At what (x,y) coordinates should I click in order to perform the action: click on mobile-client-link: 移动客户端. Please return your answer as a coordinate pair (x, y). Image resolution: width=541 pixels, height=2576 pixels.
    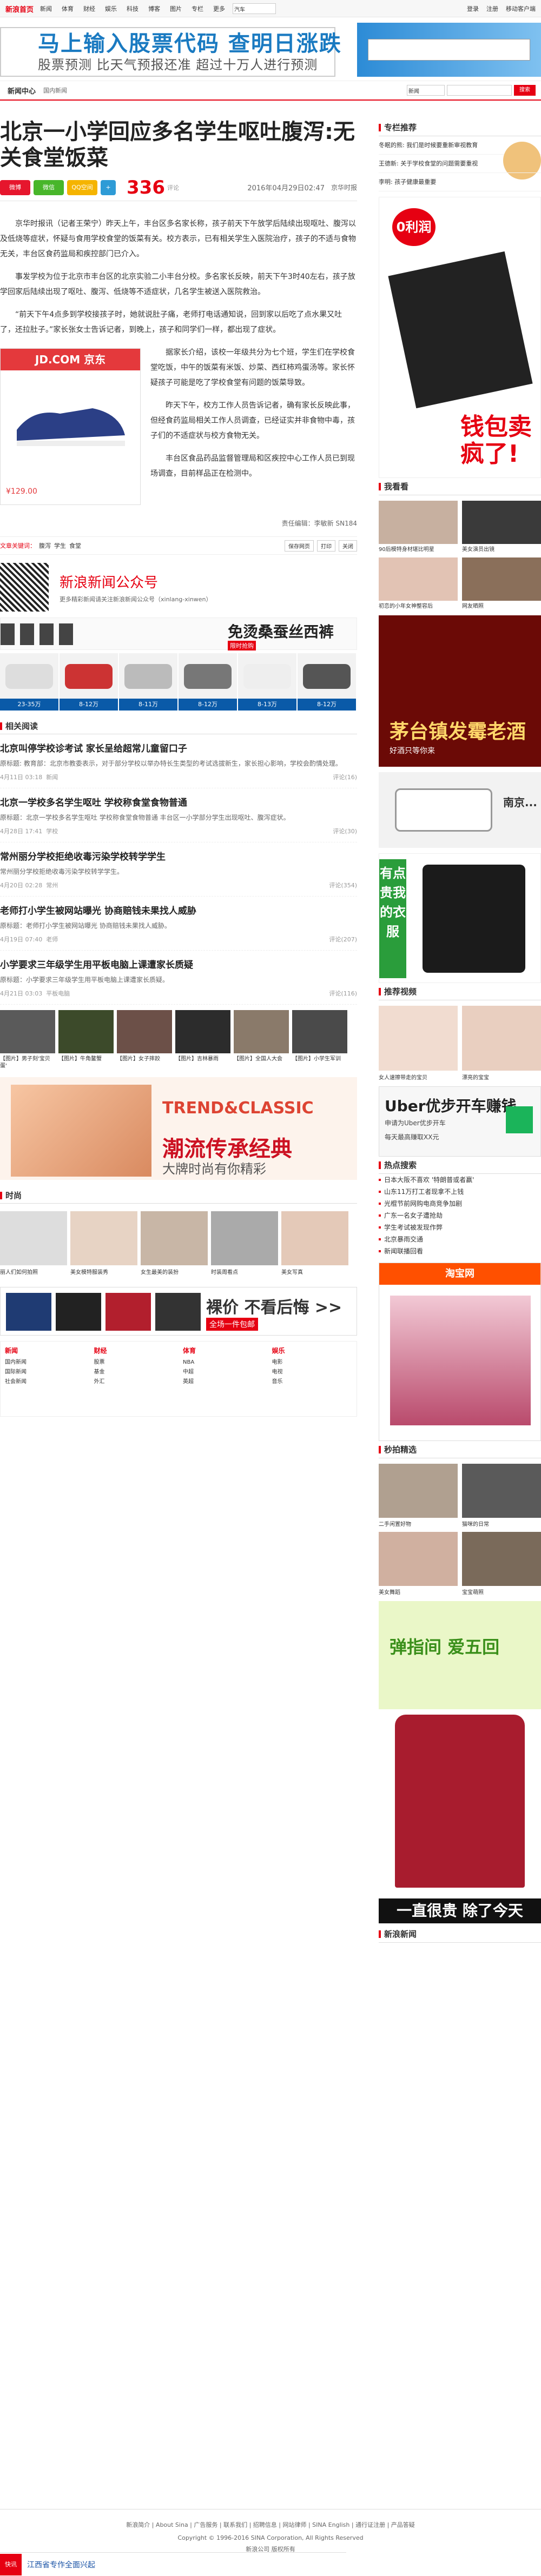
    Looking at the image, I should click on (521, 8).